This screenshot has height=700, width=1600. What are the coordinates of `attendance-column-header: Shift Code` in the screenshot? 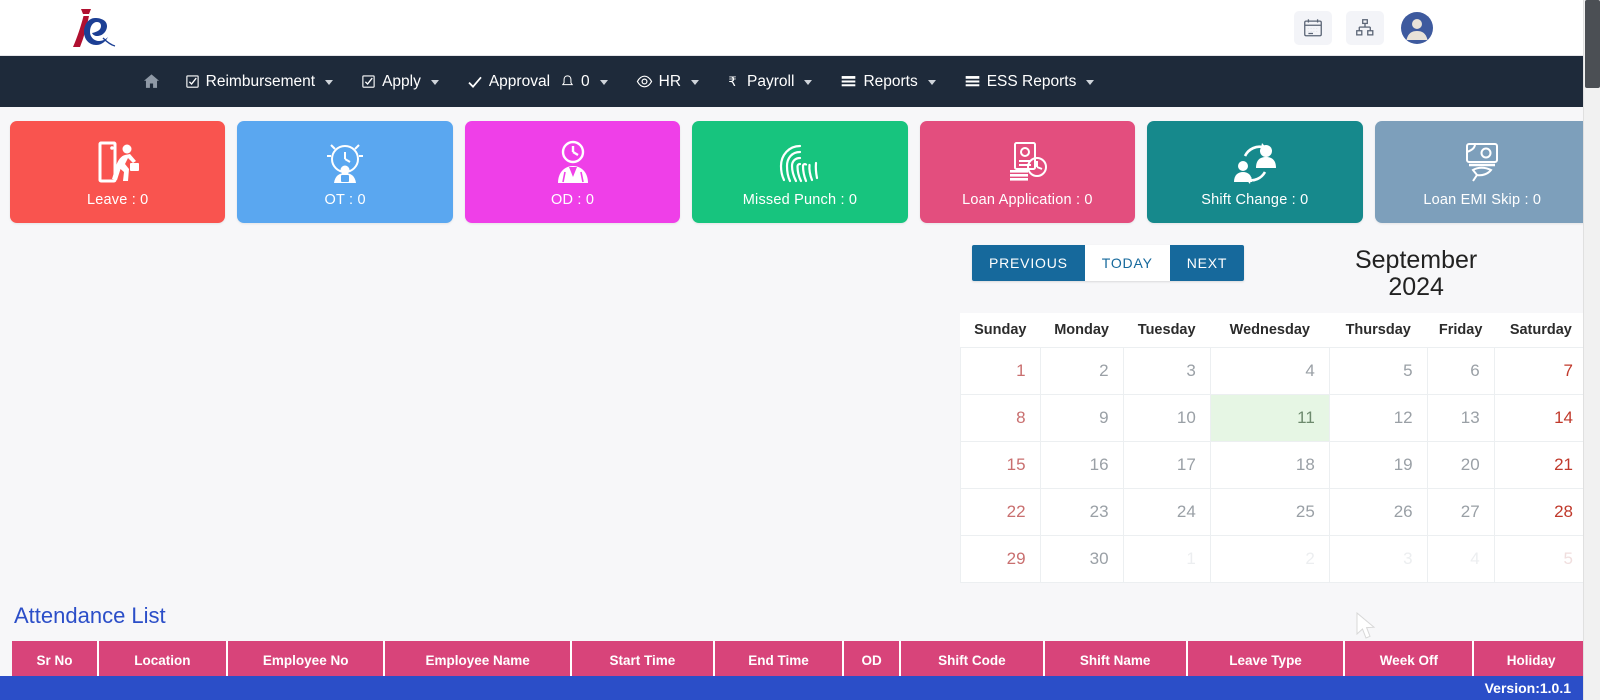 It's located at (972, 660).